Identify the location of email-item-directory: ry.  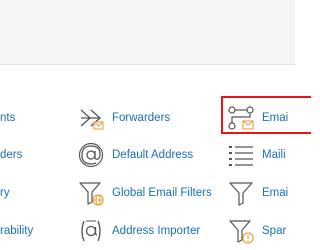
(35, 193).